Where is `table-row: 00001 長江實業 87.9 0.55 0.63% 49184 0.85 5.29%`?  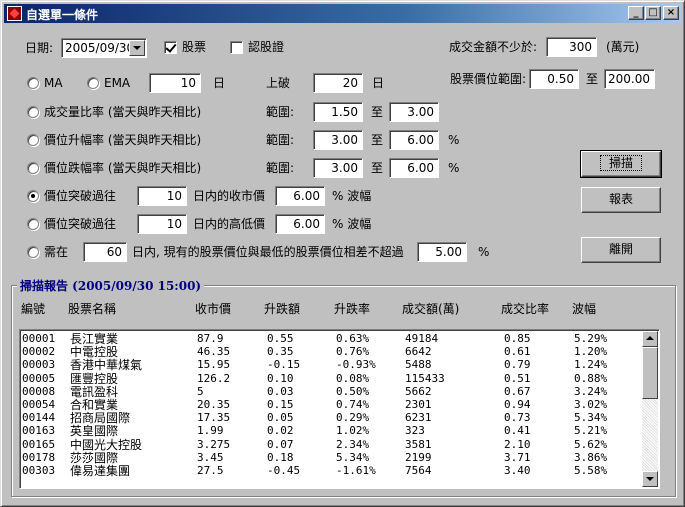
table-row: 00001 長江實業 87.9 0.55 0.63% 49184 0.85 5.29% is located at coordinates (330, 339).